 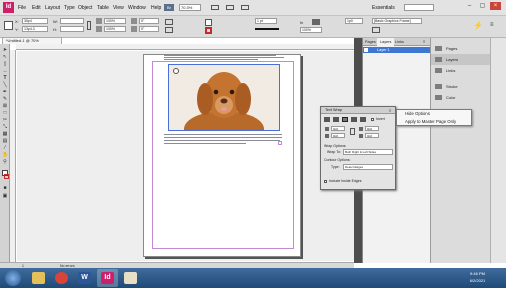 I want to click on x-field: 35p4, so click(x=35, y=21).